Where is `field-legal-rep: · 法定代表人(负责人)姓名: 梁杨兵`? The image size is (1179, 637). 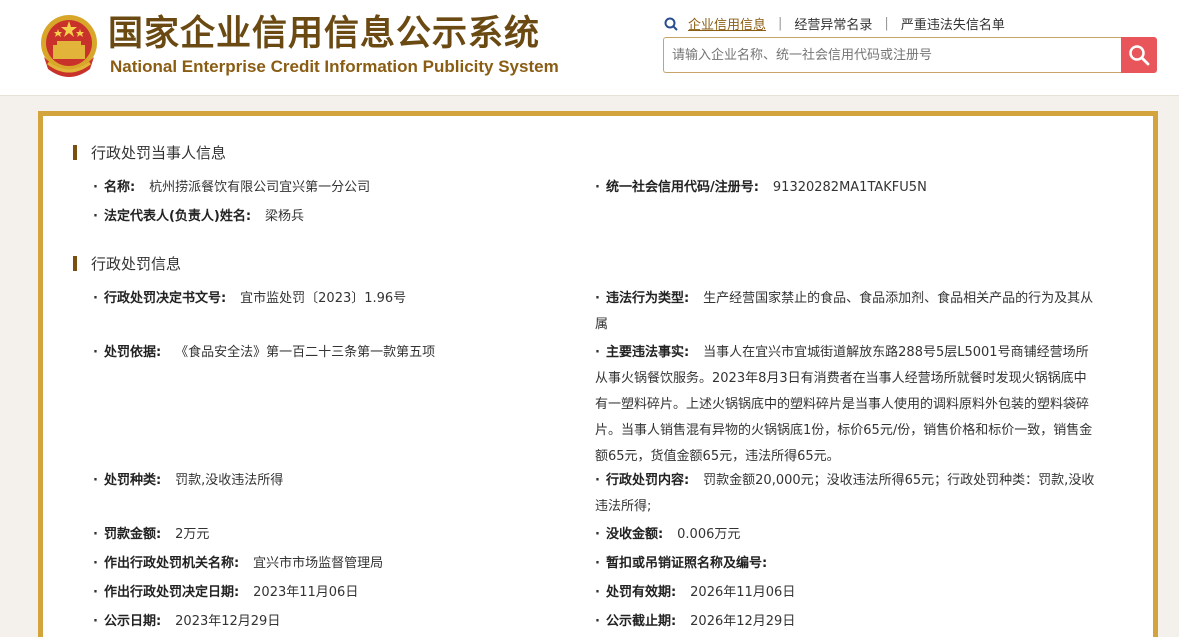
field-legal-rep: · 法定代表人(负责人)姓名: 梁杨兵 is located at coordinates (199, 216).